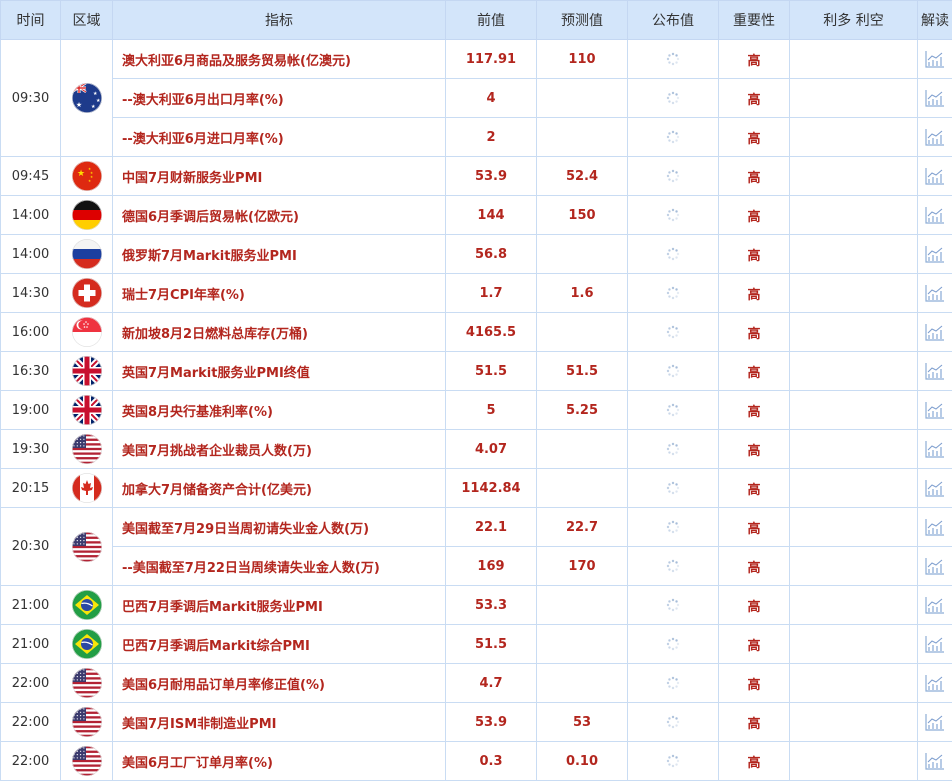 Image resolution: width=952 pixels, height=781 pixels. What do you see at coordinates (279, 137) in the screenshot?
I see `row-indicator: --澳大利亚6月进口月率(%)` at bounding box center [279, 137].